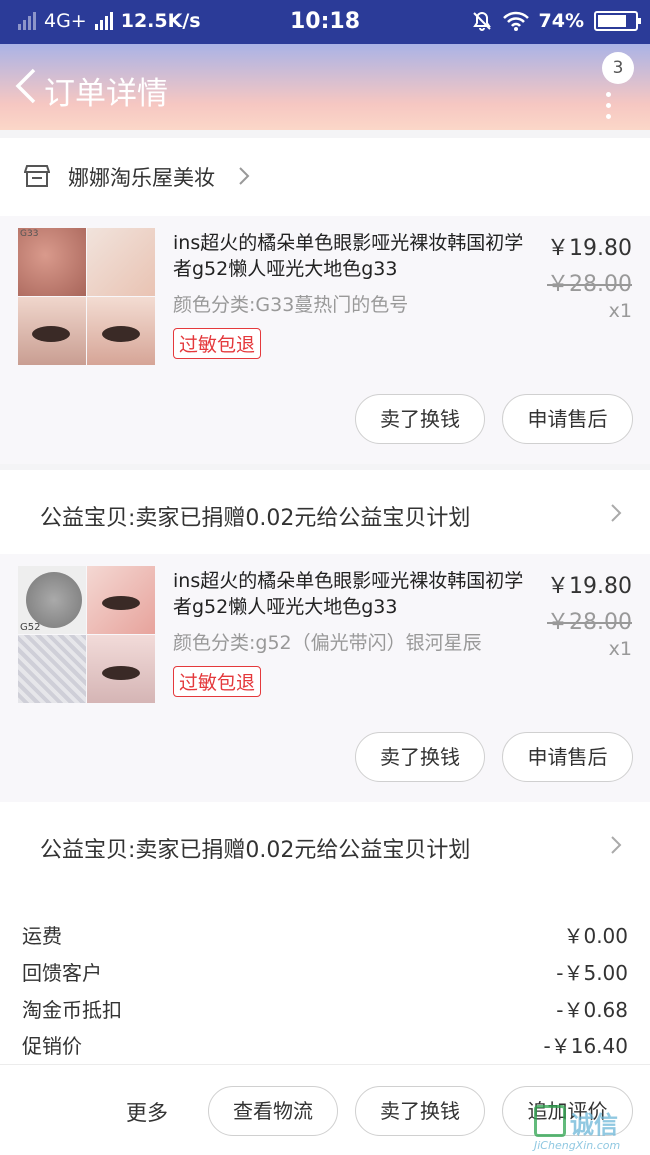 The width and height of the screenshot is (650, 1155). What do you see at coordinates (592, 973) in the screenshot?
I see `summary-value: -￥5.00` at bounding box center [592, 973].